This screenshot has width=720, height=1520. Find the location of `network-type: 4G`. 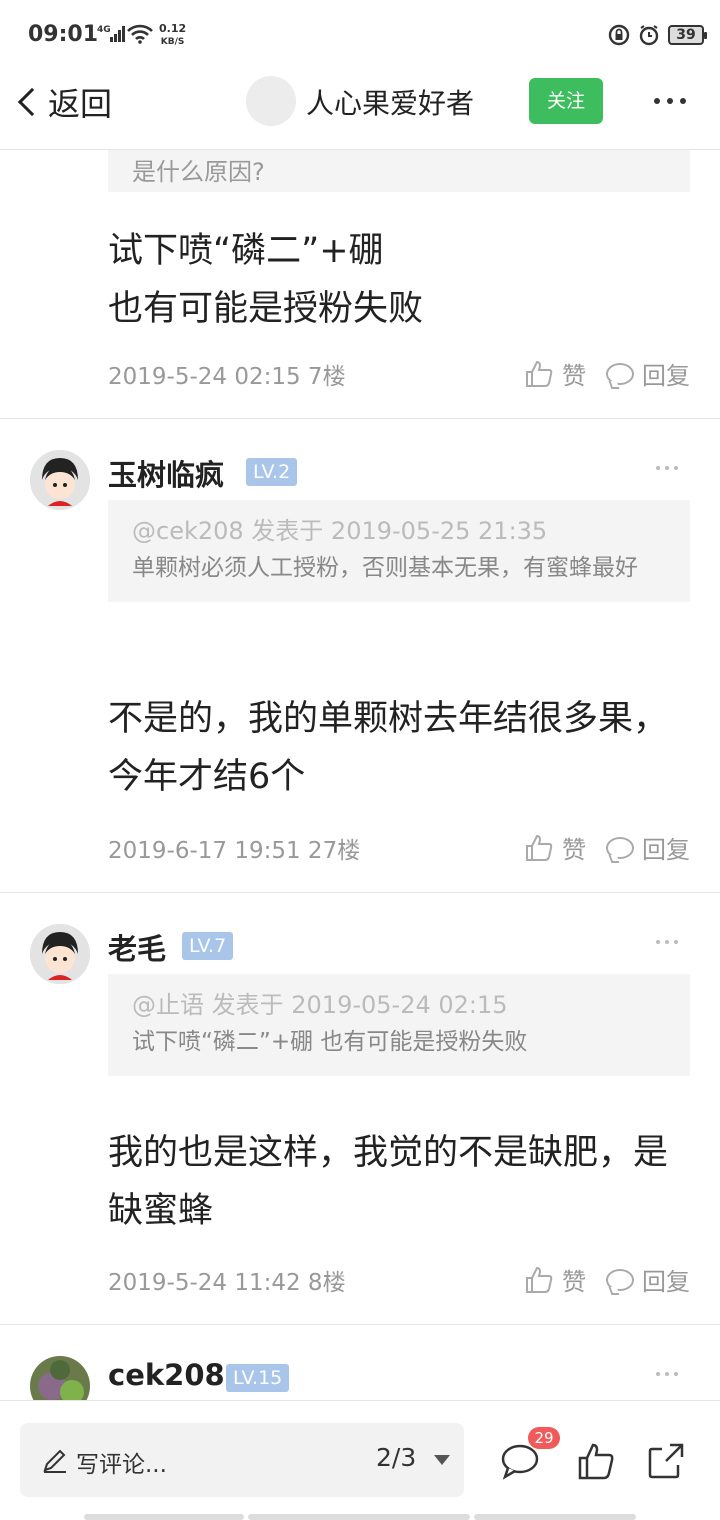

network-type: 4G is located at coordinates (104, 30).